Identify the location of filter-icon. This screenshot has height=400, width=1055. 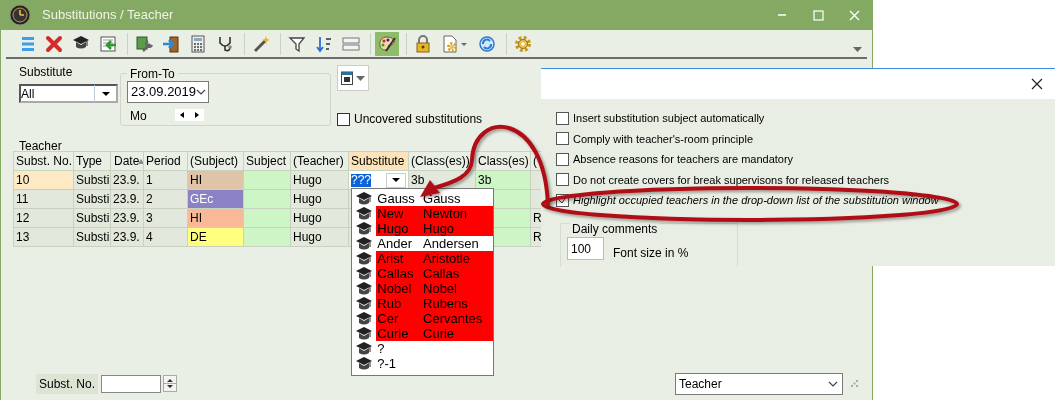
(297, 43).